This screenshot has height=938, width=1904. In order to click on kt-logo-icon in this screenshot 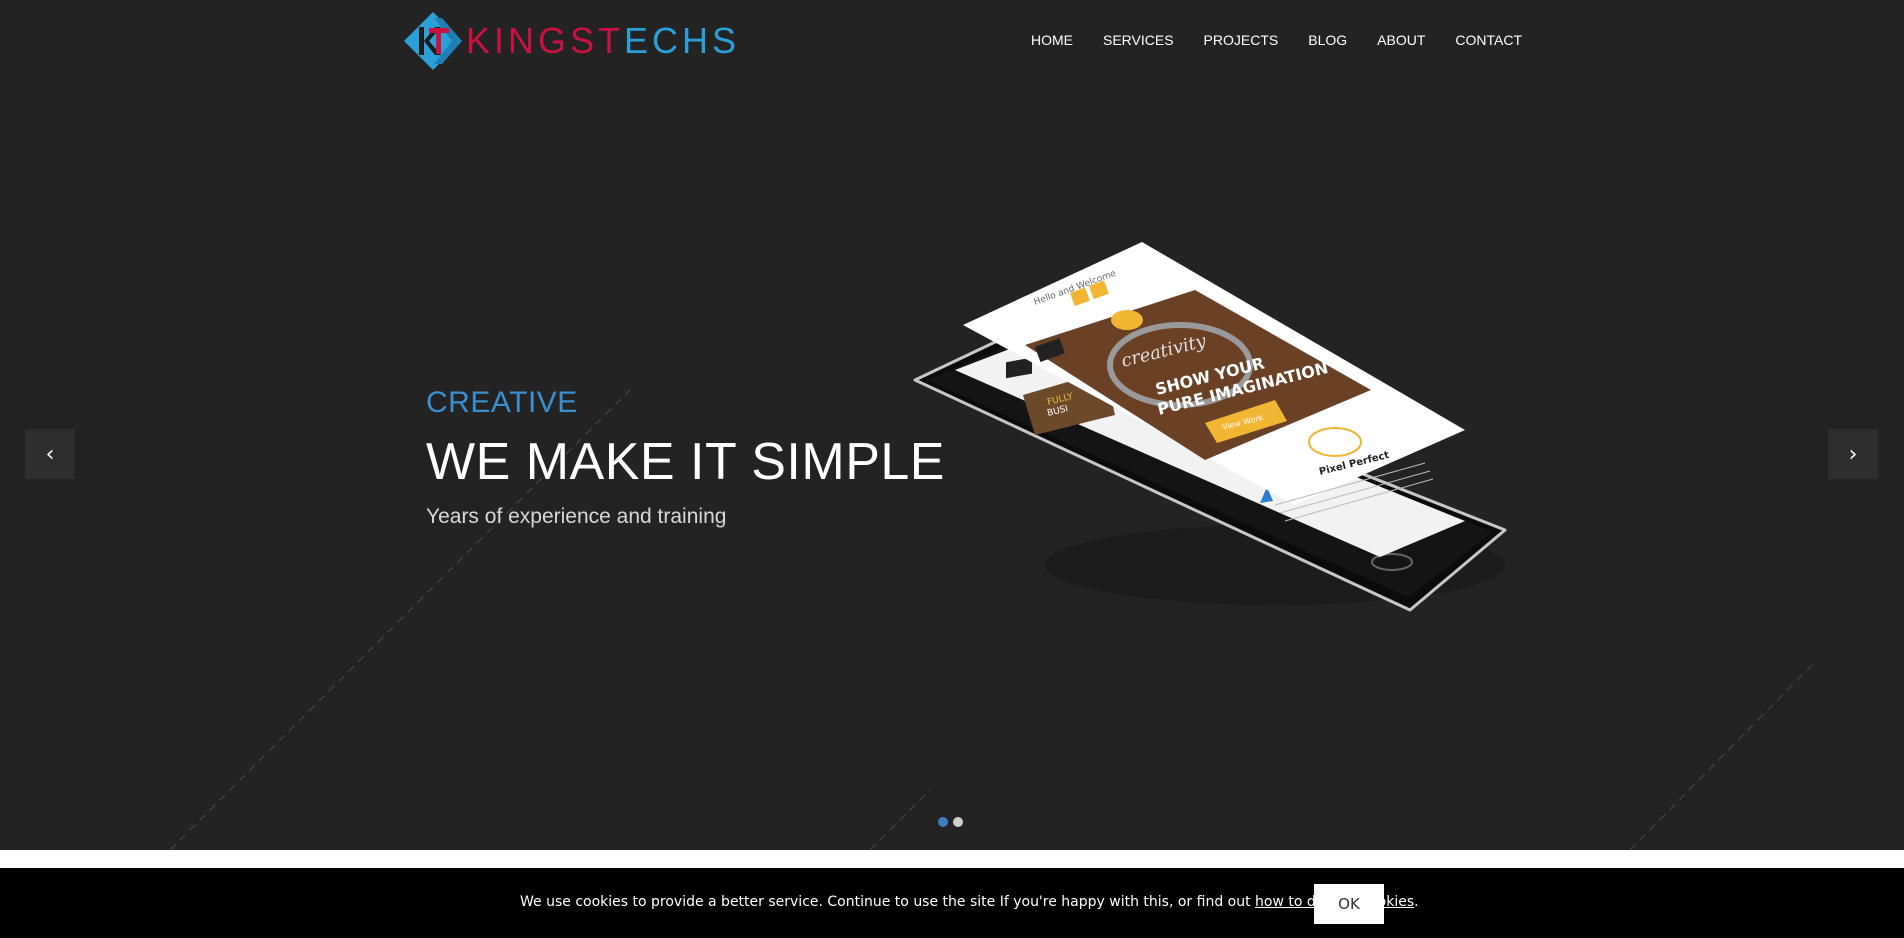, I will do `click(433, 41)`.